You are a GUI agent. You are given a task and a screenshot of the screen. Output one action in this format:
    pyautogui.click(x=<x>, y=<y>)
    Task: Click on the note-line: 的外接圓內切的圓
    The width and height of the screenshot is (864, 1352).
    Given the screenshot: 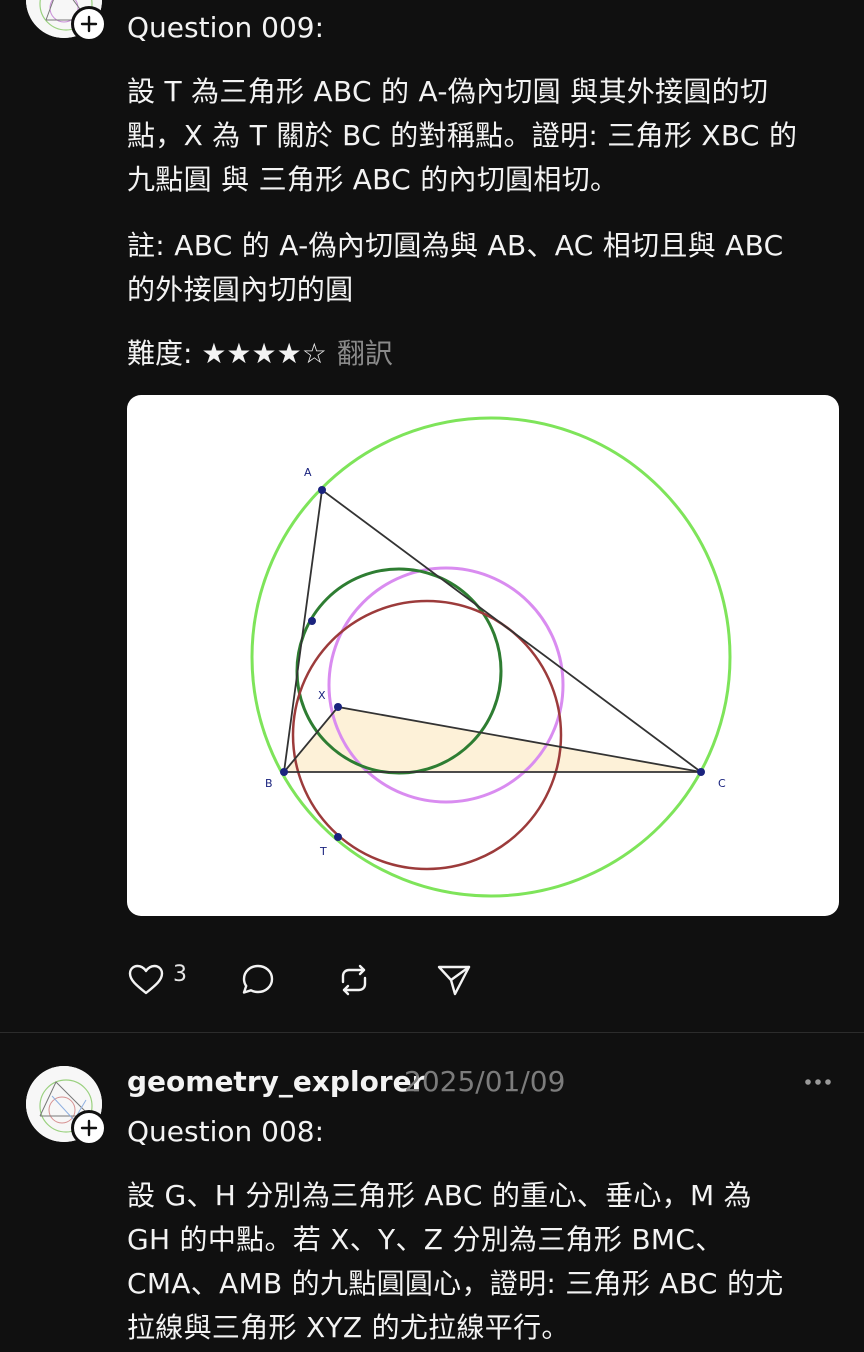 What is the action you would take?
    pyautogui.click(x=240, y=289)
    